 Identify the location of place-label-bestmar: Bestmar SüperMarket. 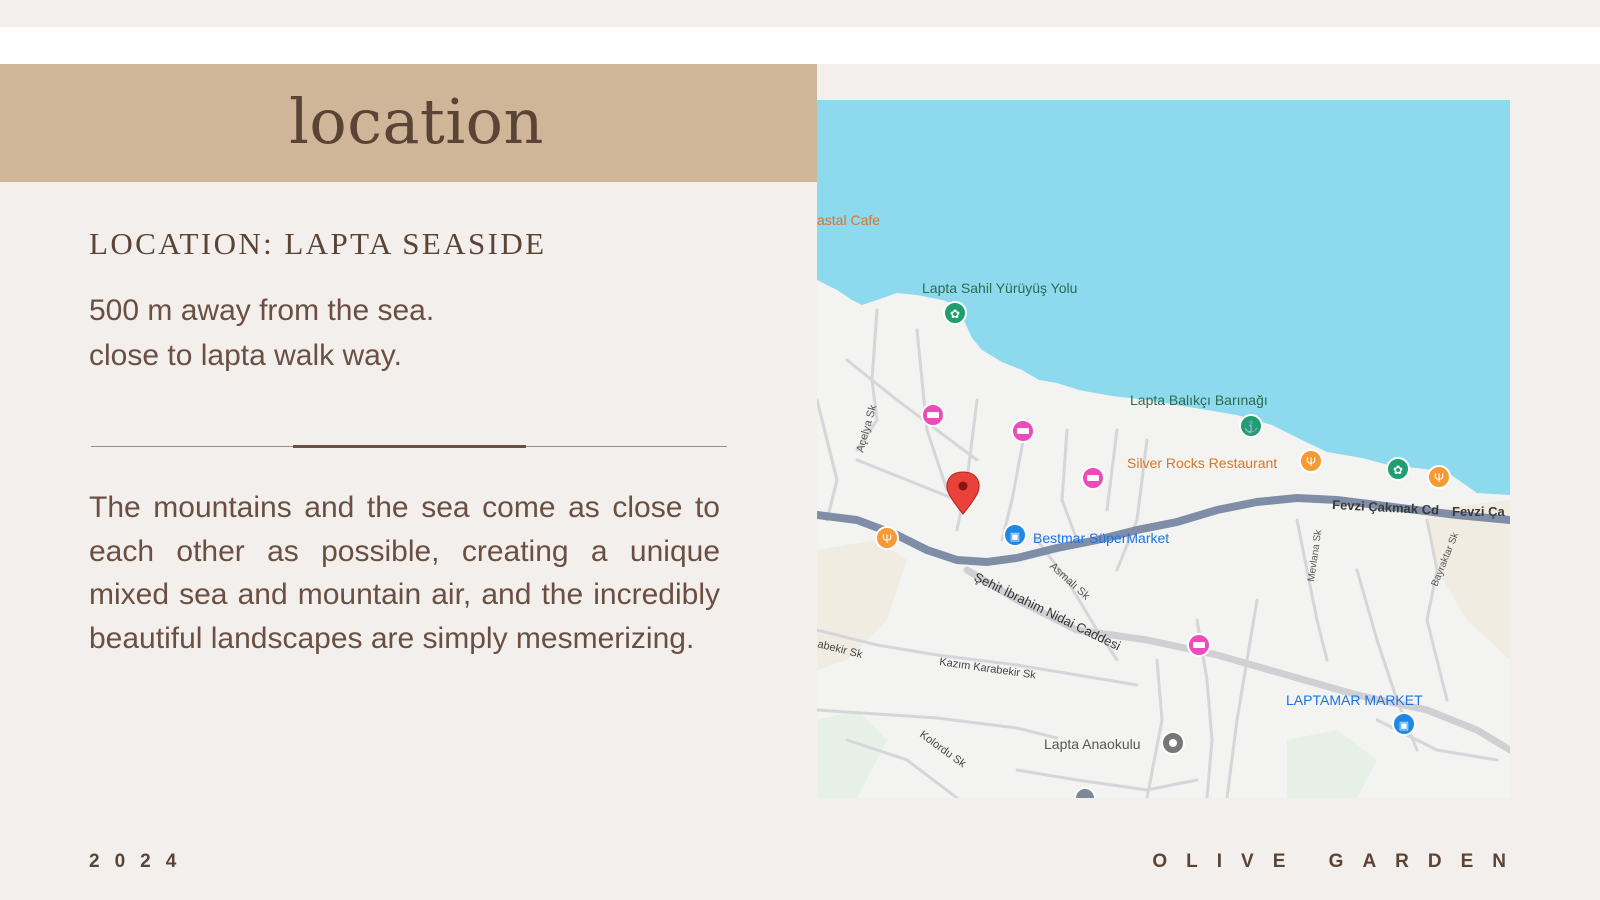
(1101, 538).